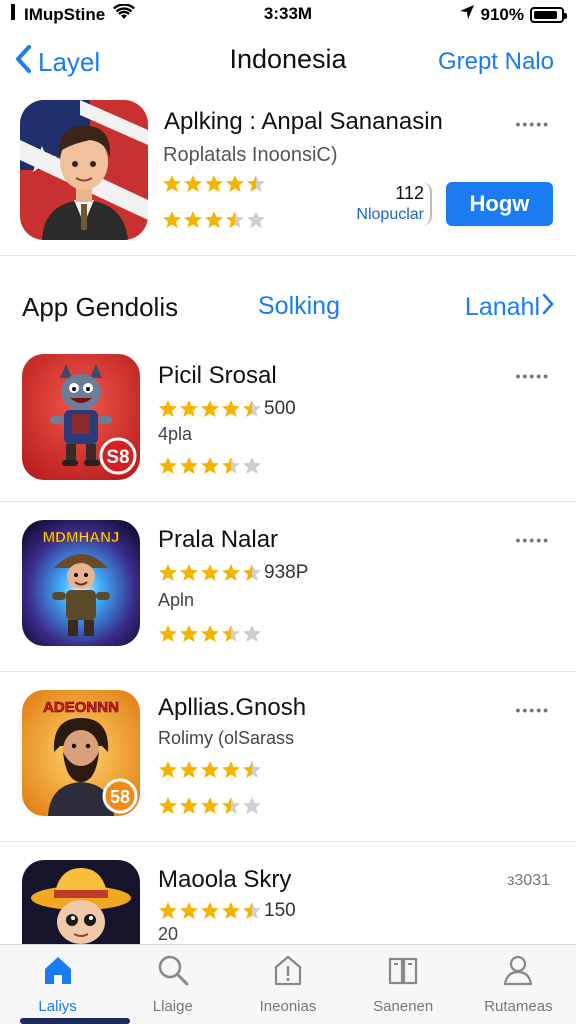 Image resolution: width=576 pixels, height=1024 pixels. I want to click on status-right: 910%, so click(513, 14).